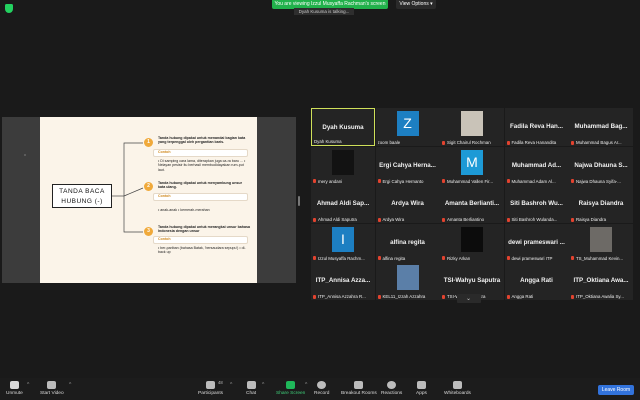 This screenshot has height=400, width=640. Describe the element at coordinates (393, 219) in the screenshot. I see `participant-label-text: Ardya Wira` at that location.